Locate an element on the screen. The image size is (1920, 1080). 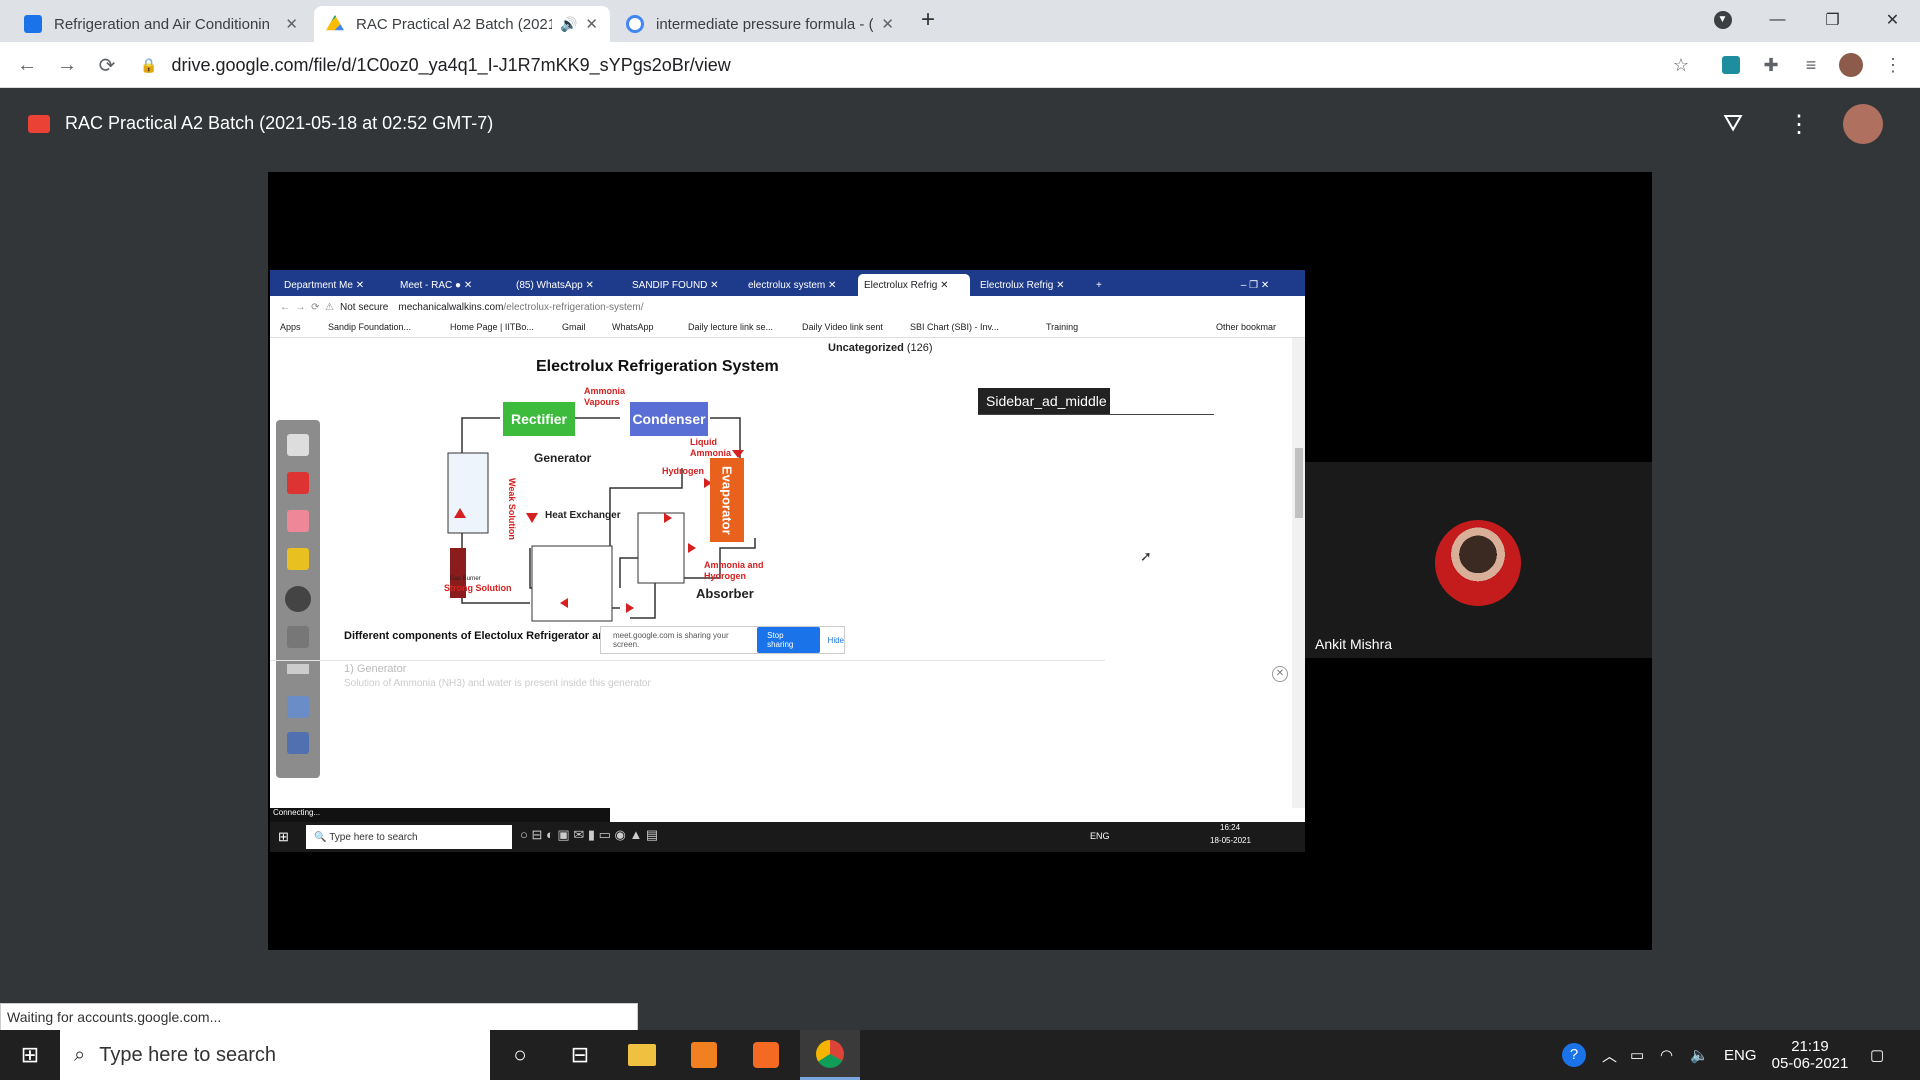
divider is located at coordinates (687, 660).